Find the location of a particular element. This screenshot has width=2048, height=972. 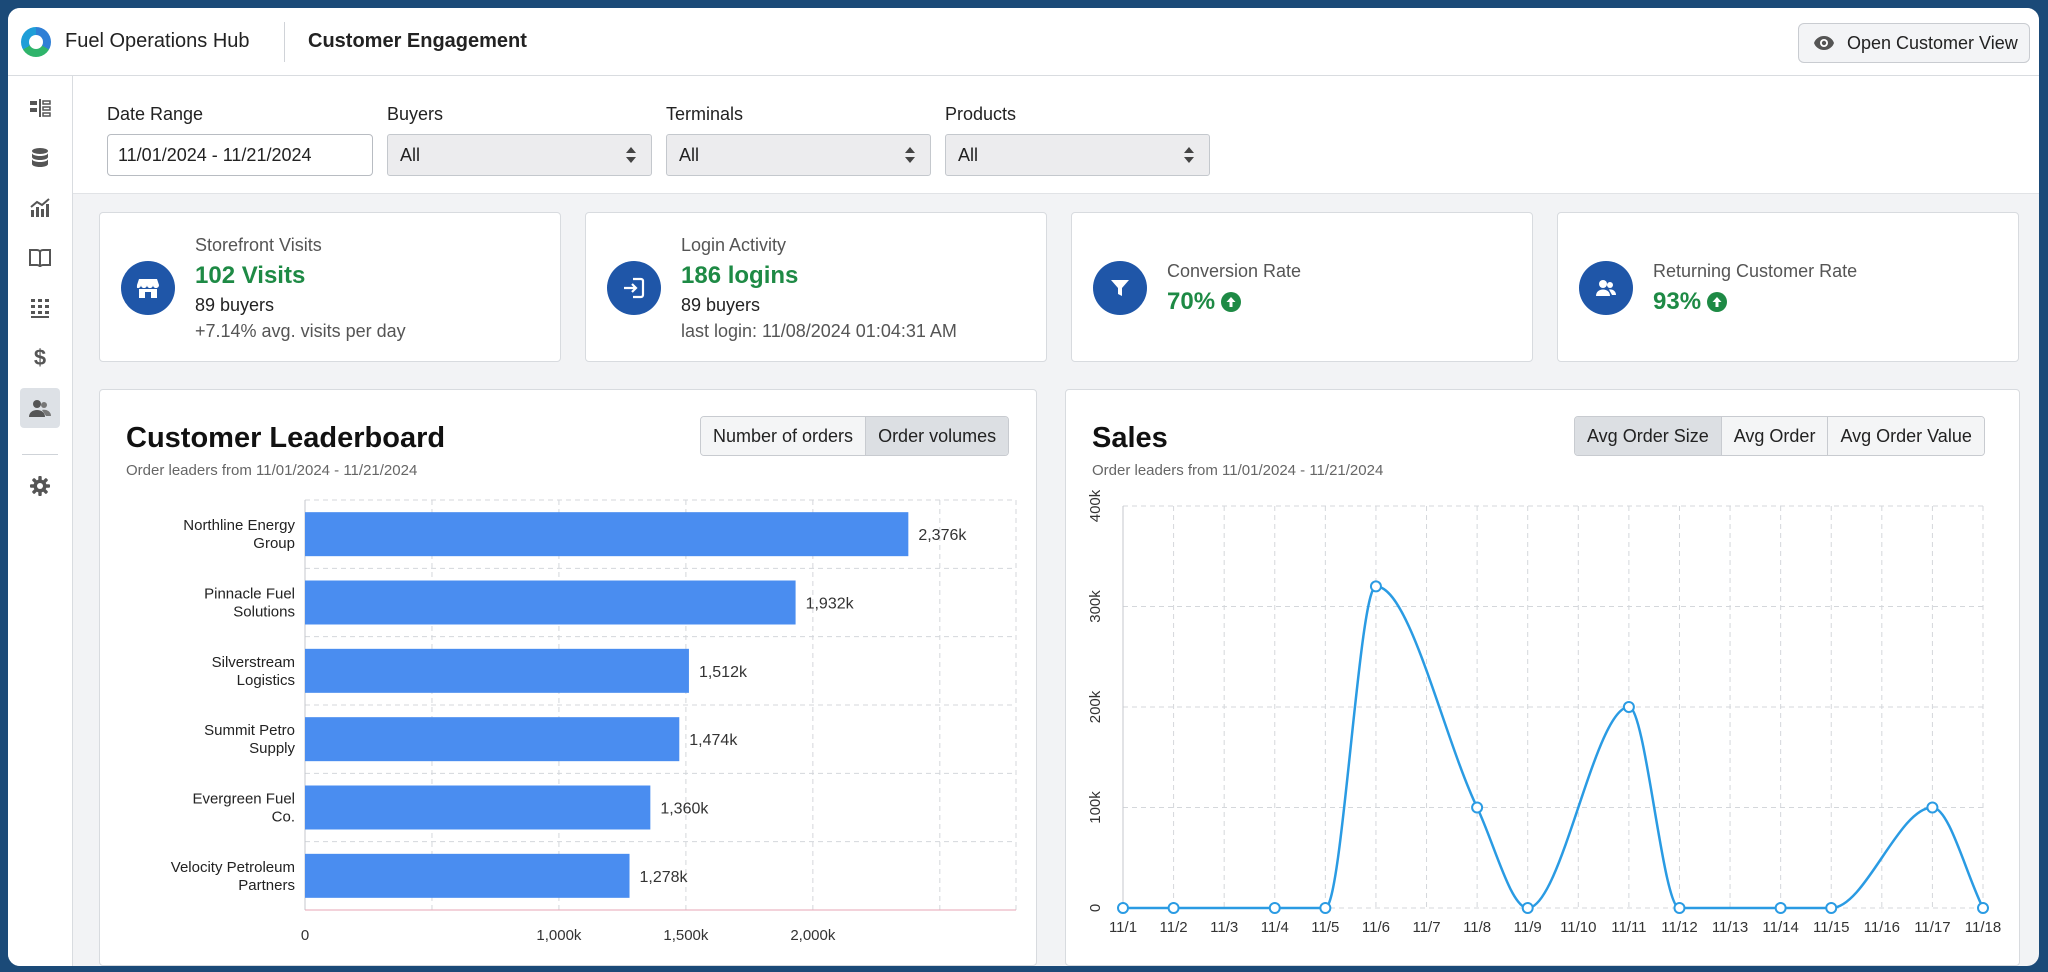

category-label: Evergreen Fuel is located at coordinates (243, 799).